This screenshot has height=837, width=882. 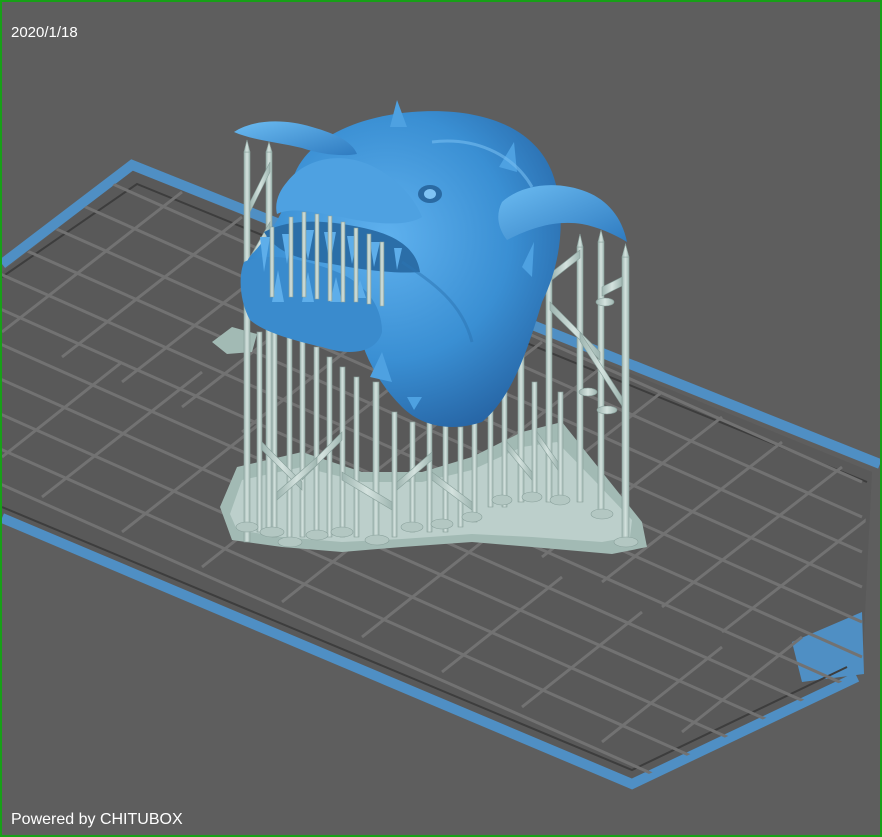 I want to click on date-label: 2020/1/18, so click(x=44, y=32).